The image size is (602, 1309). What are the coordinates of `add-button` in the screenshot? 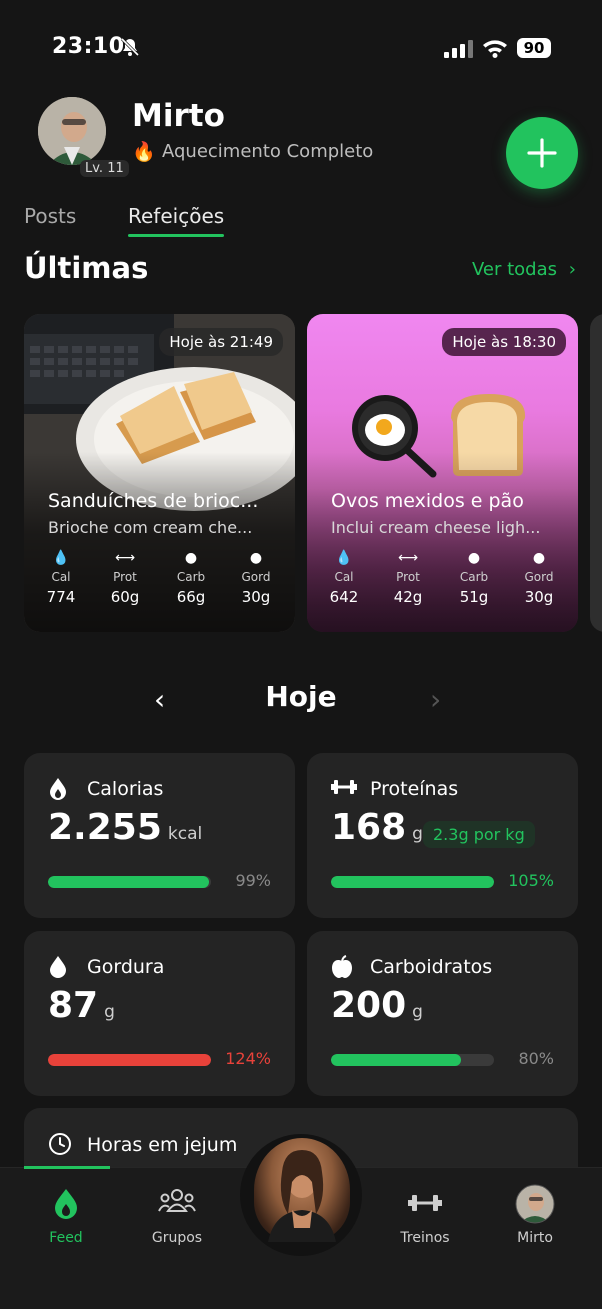 It's located at (542, 153).